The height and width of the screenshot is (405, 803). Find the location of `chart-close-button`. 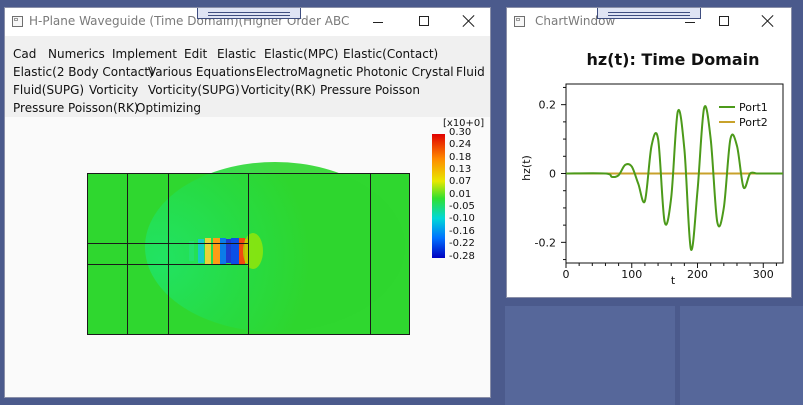

chart-close-button is located at coordinates (768, 22).